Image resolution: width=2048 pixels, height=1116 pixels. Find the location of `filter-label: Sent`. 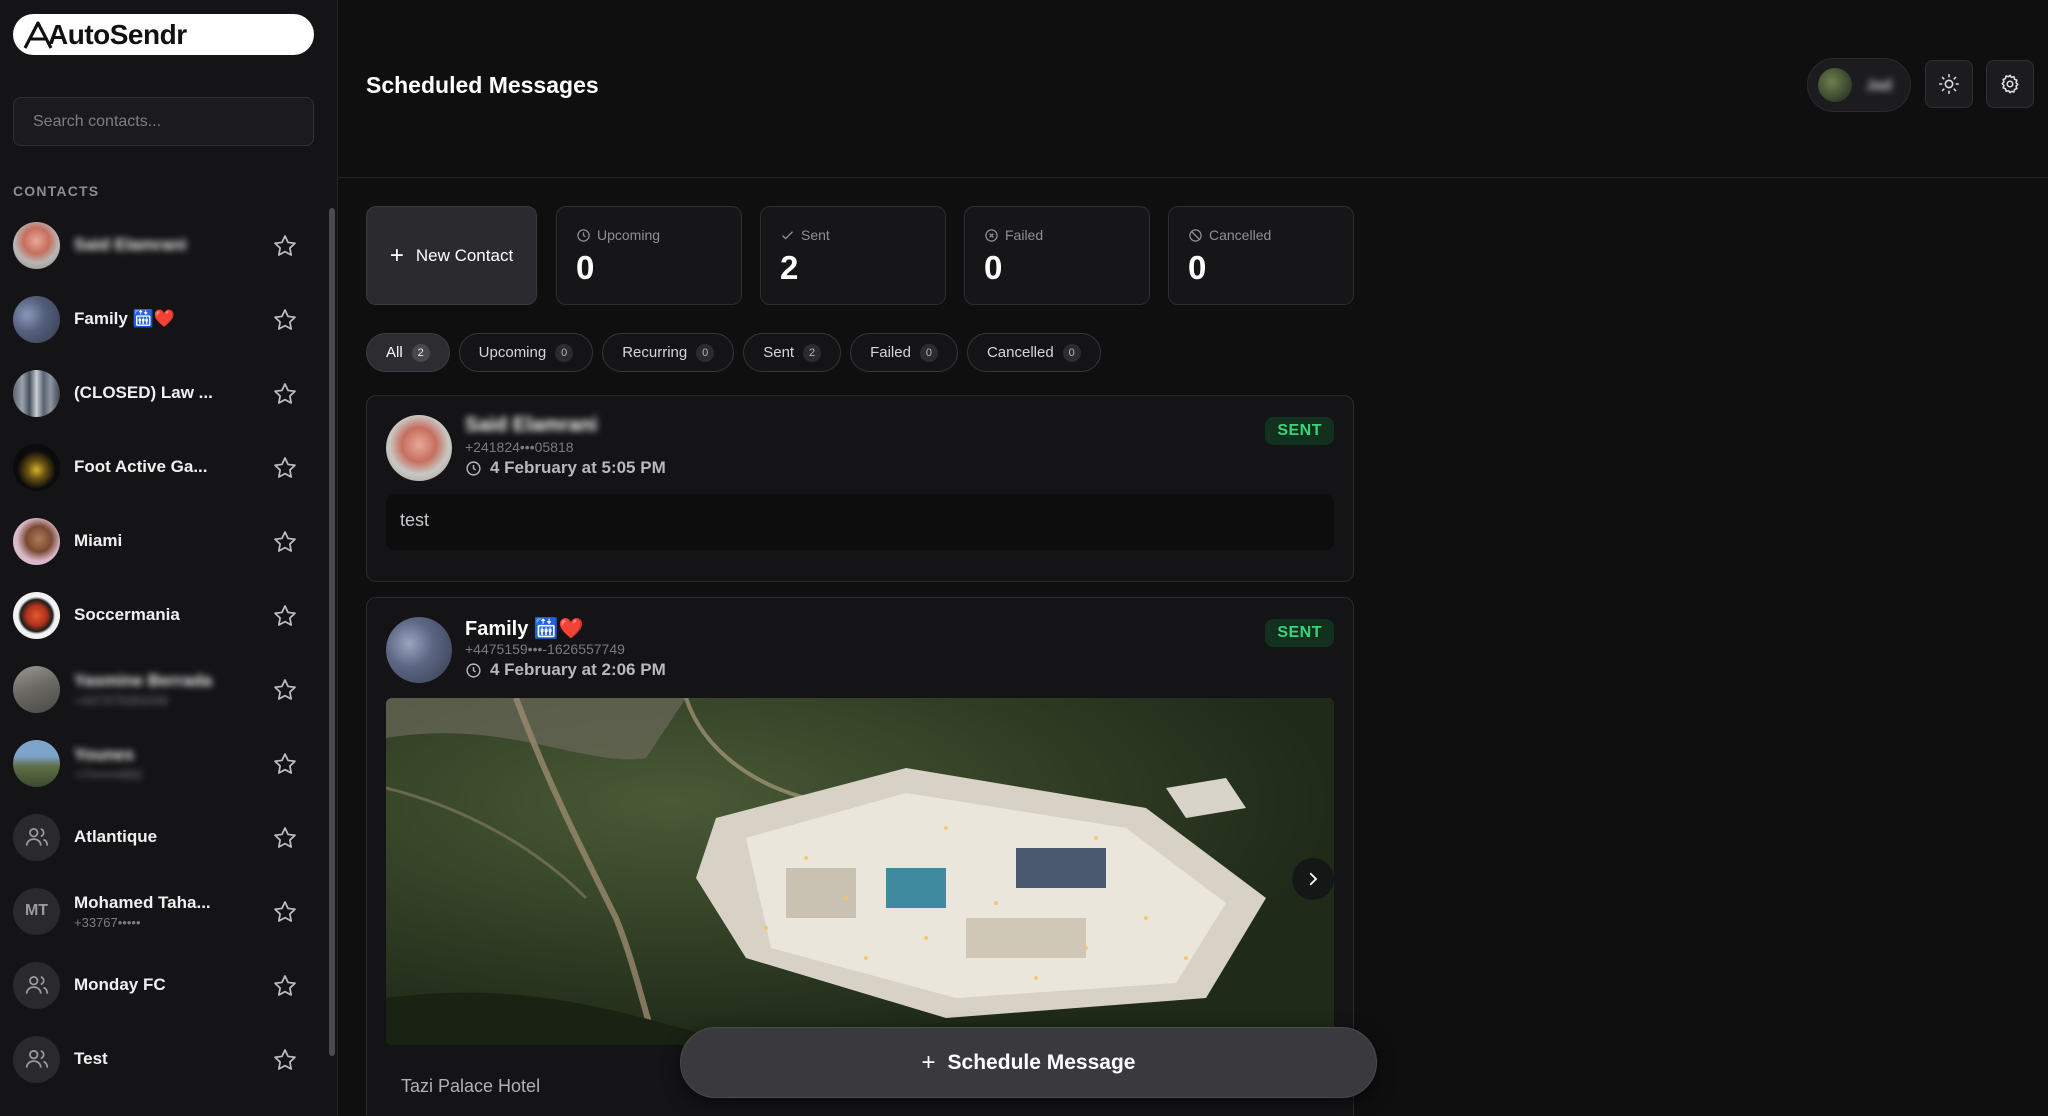

filter-label: Sent is located at coordinates (779, 352).